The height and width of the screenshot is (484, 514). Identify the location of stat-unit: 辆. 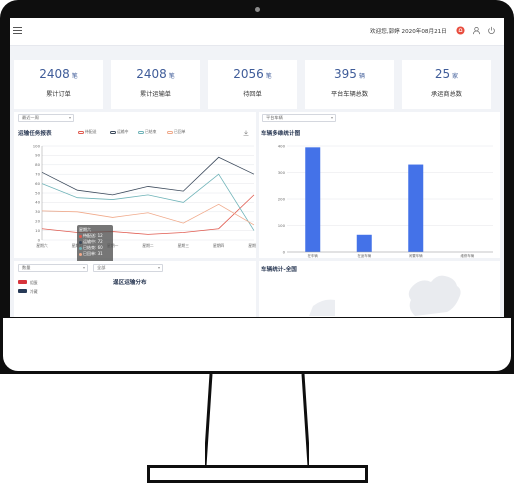
(361, 76).